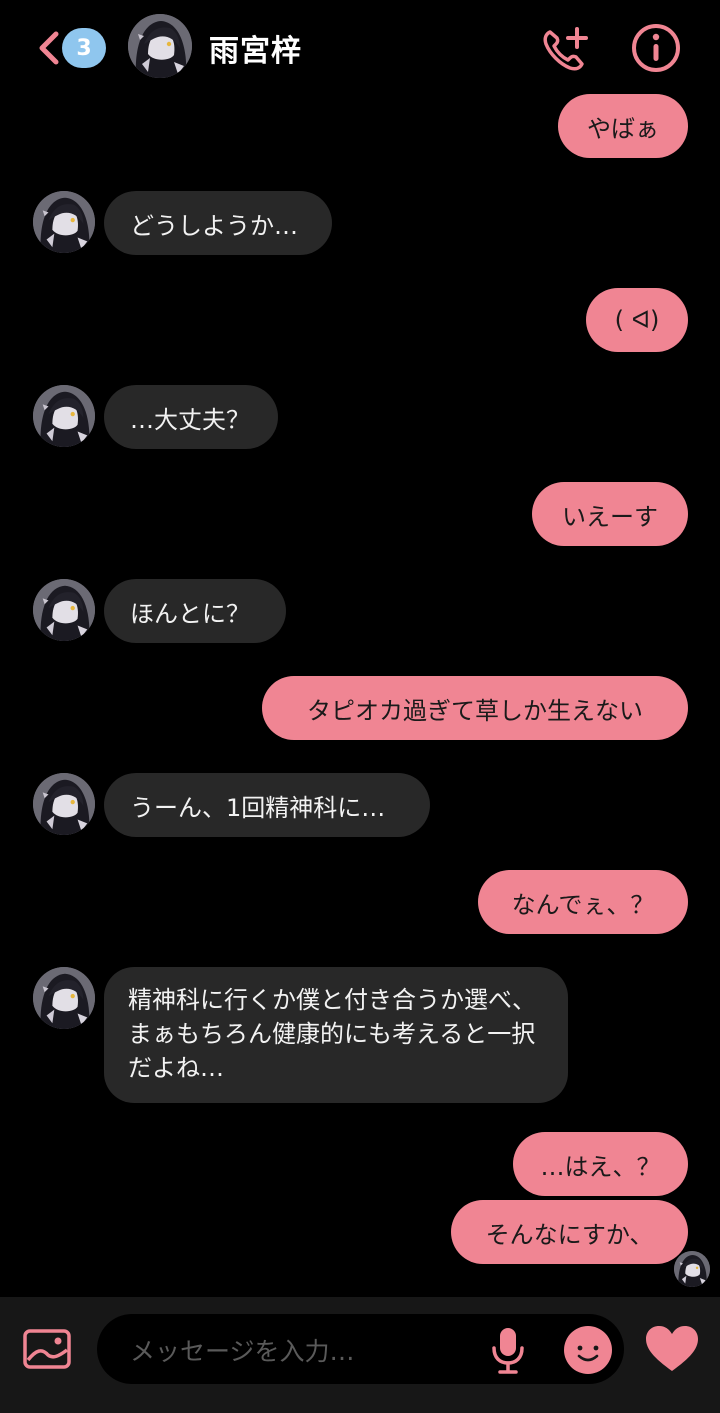 Image resolution: width=720 pixels, height=1413 pixels. I want to click on image-button, so click(47, 1349).